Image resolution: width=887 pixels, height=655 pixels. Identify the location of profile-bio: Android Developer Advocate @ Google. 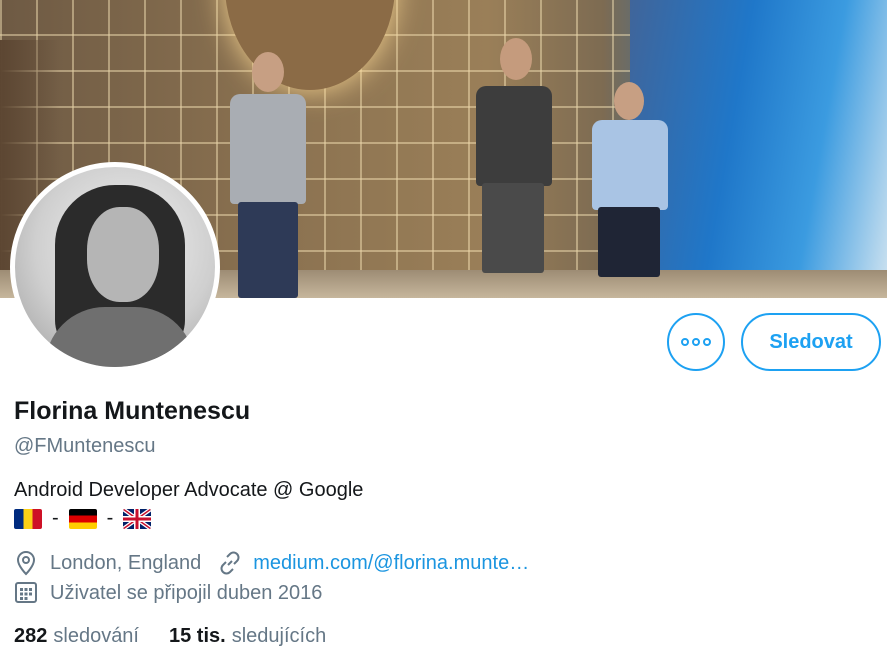
(189, 490).